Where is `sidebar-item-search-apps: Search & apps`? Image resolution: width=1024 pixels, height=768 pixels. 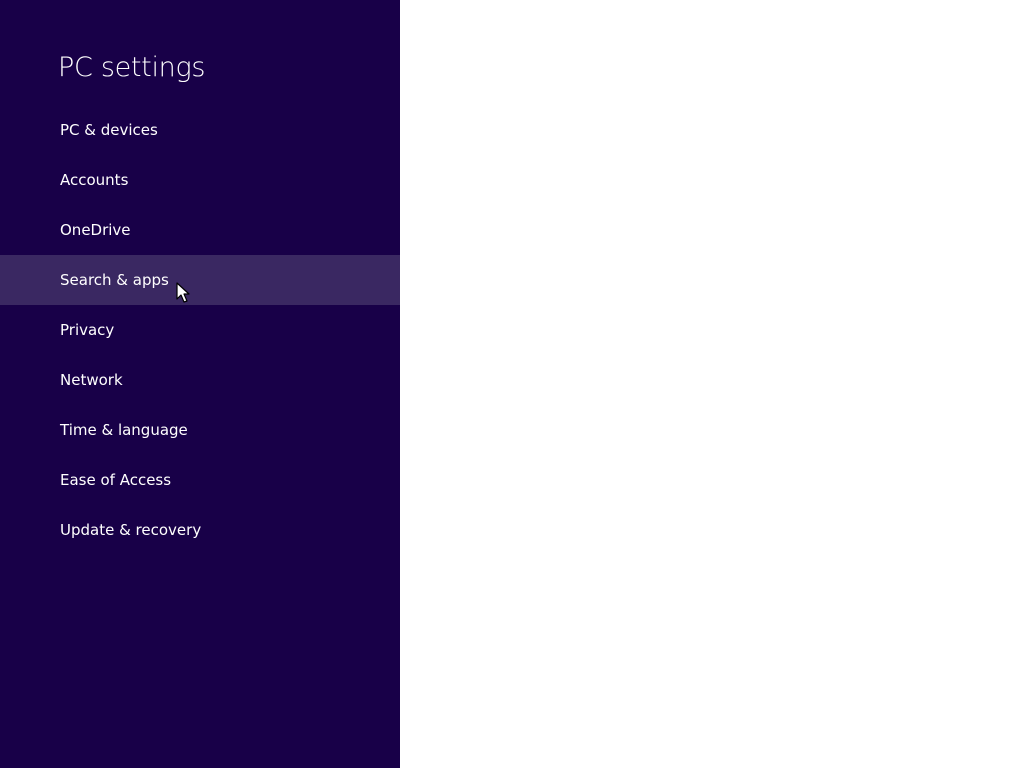
sidebar-item-search-apps: Search & apps is located at coordinates (200, 280).